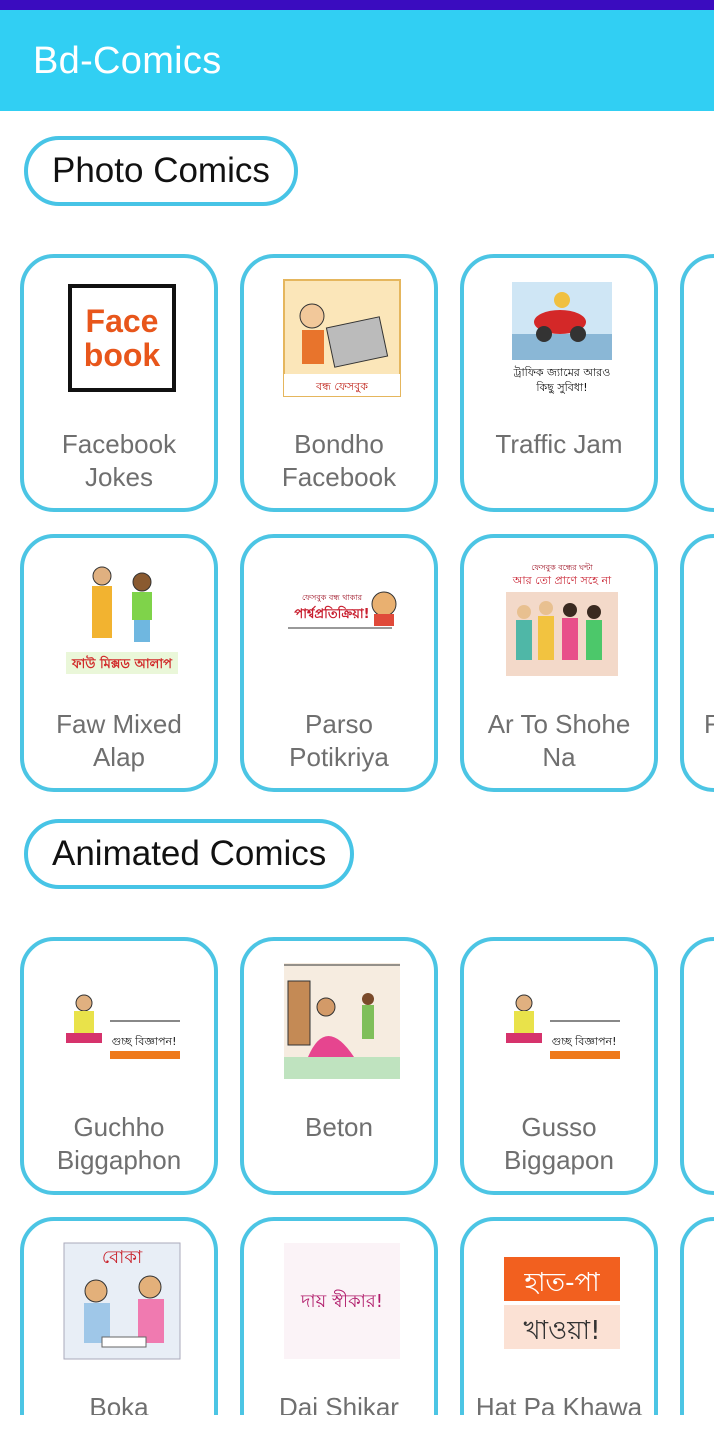  I want to click on comic-title: Facebook Jokes, so click(119, 460).